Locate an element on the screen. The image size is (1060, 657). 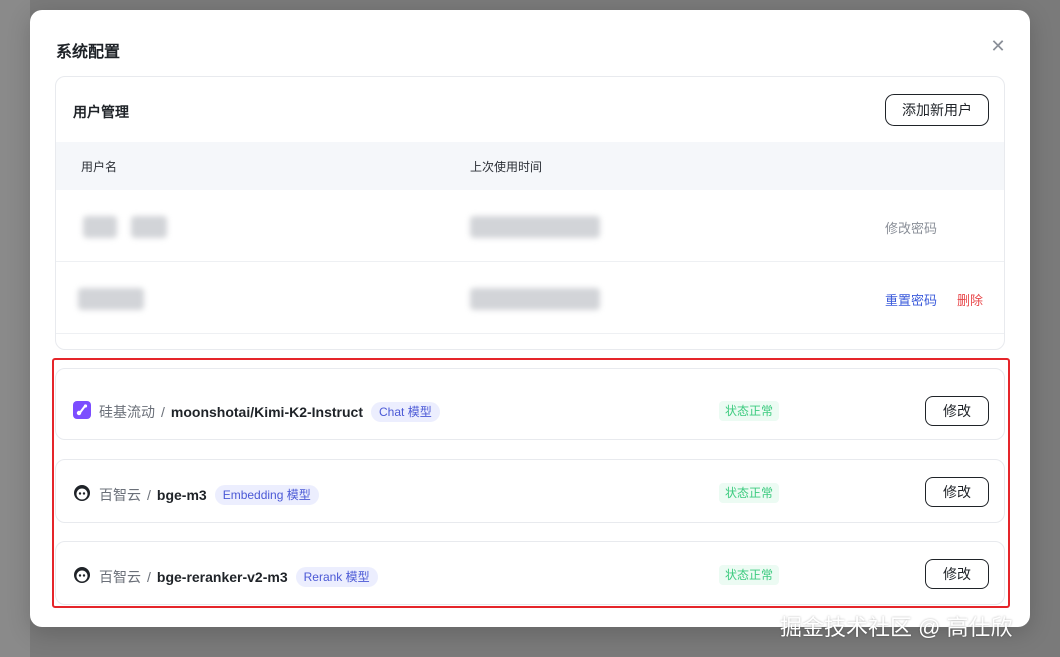
add-user-button: 添加新用户 is located at coordinates (937, 110).